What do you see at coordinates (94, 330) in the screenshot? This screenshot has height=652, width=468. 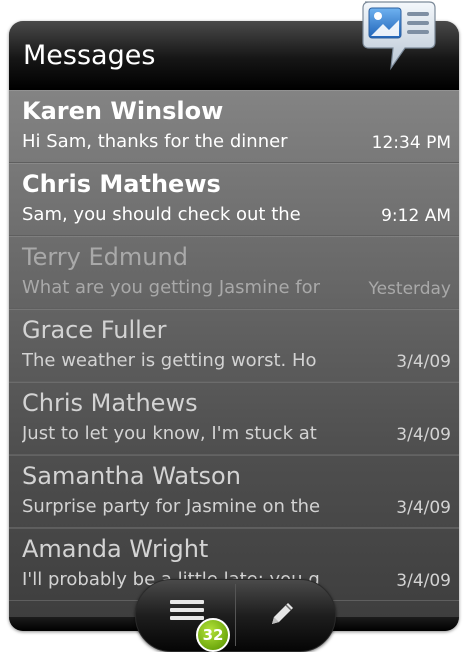 I see `message-sender: Grace Fuller` at bounding box center [94, 330].